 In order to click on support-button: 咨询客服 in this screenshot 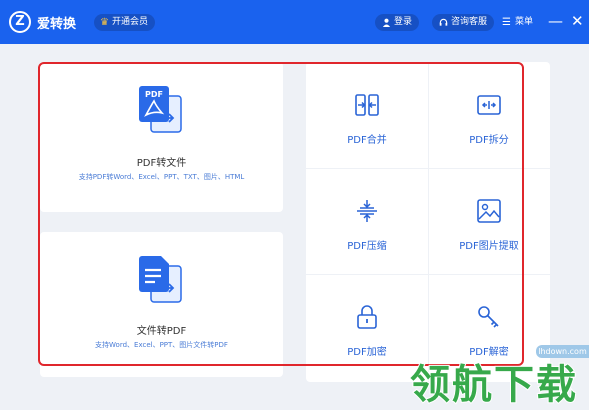, I will do `click(463, 22)`.